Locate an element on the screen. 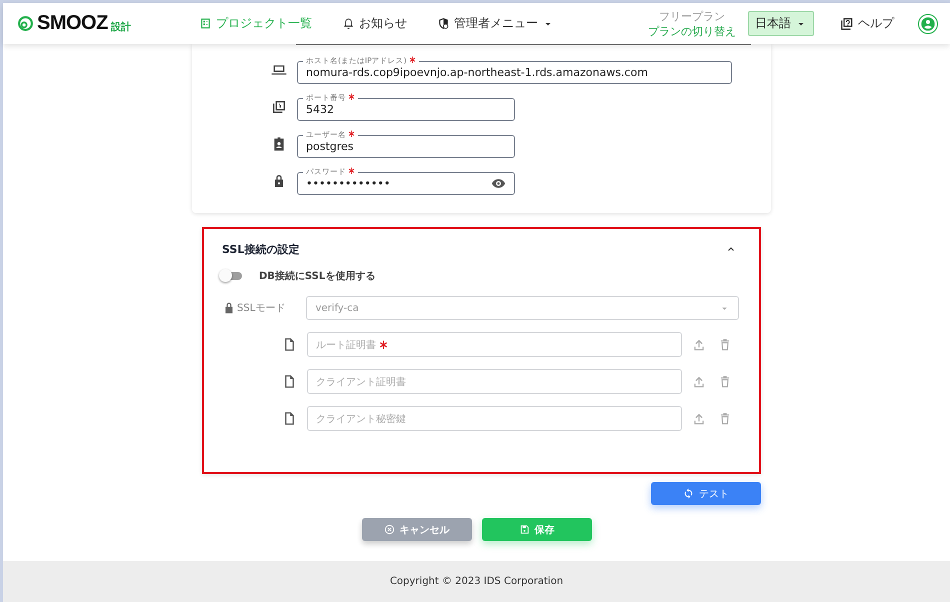  floppy-icon is located at coordinates (524, 529).